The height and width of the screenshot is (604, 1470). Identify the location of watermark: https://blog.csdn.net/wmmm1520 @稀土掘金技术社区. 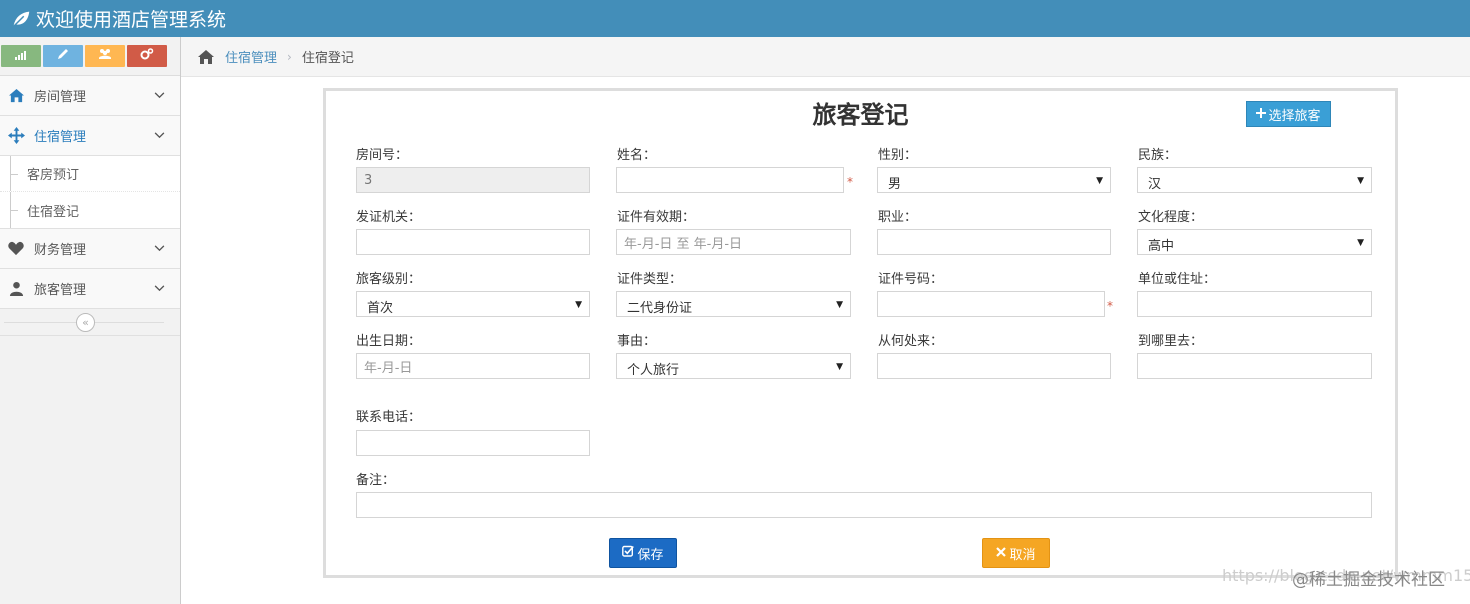
(1346, 578).